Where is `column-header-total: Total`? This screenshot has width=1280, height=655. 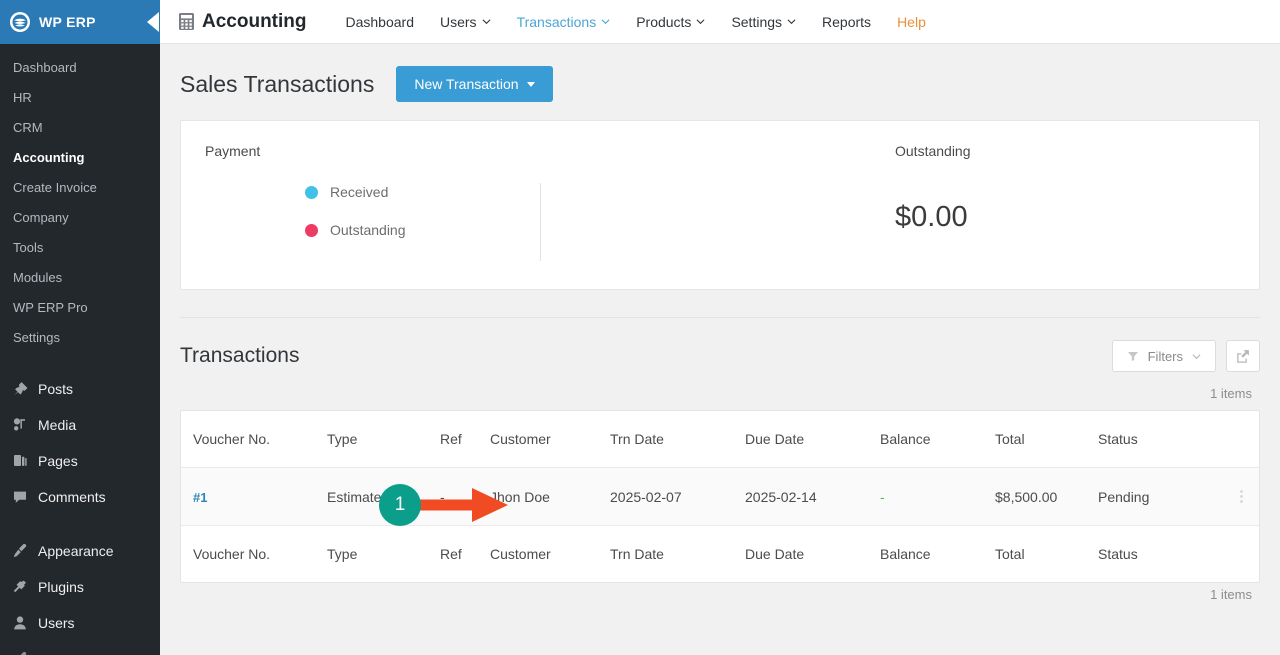 column-header-total: Total is located at coordinates (1010, 439).